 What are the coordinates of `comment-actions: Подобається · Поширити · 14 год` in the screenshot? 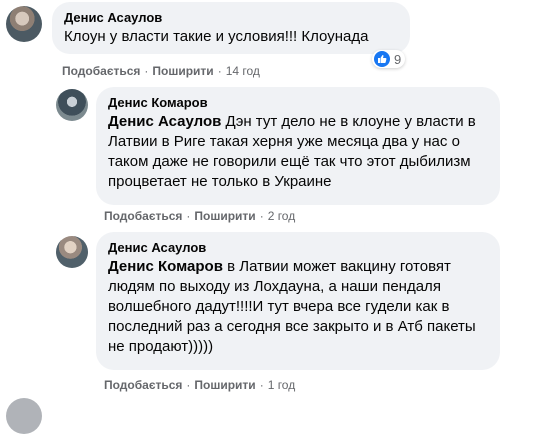 It's located at (161, 71).